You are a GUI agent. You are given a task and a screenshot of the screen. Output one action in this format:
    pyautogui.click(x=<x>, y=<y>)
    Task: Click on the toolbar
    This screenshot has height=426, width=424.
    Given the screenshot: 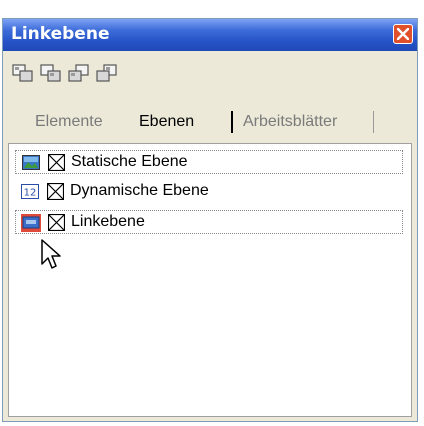 What is the action you would take?
    pyautogui.click(x=210, y=73)
    